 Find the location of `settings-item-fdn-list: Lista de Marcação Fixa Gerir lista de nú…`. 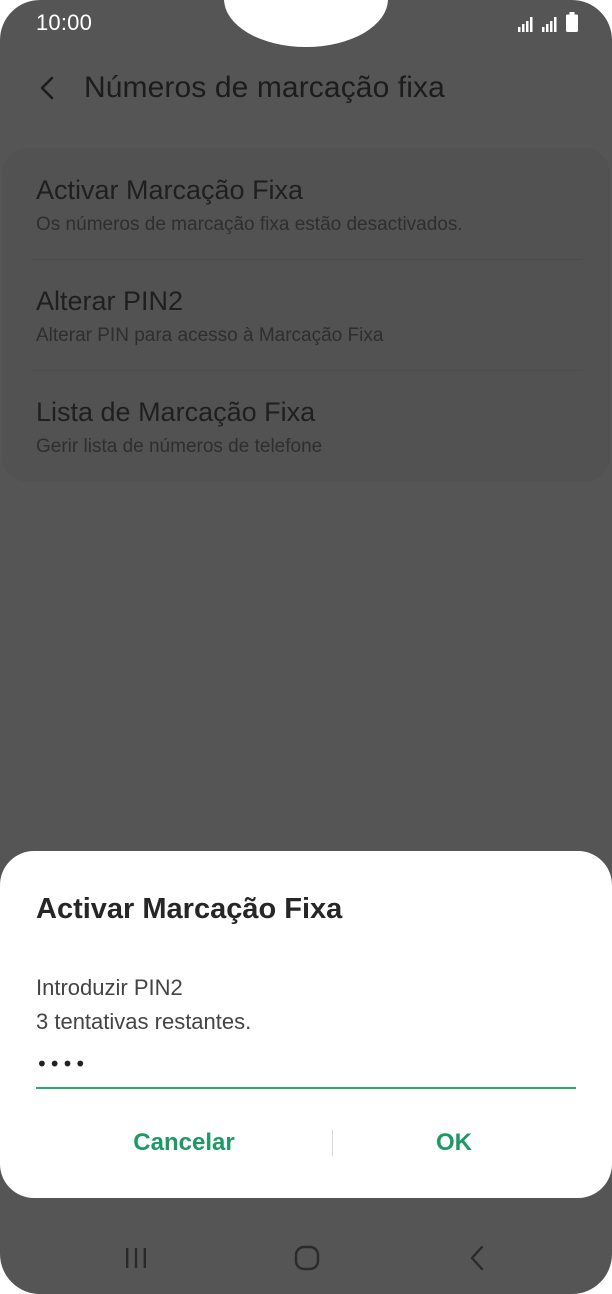

settings-item-fdn-list: Lista de Marcação Fixa Gerir lista de nú… is located at coordinates (306, 426).